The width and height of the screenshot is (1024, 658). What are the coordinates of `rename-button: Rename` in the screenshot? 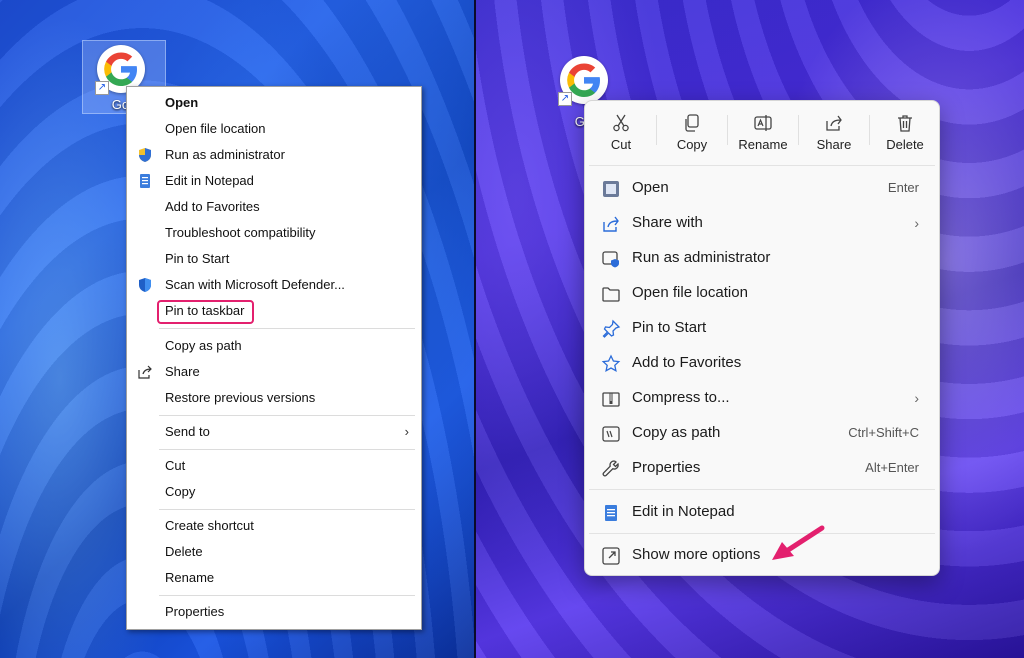 It's located at (763, 134).